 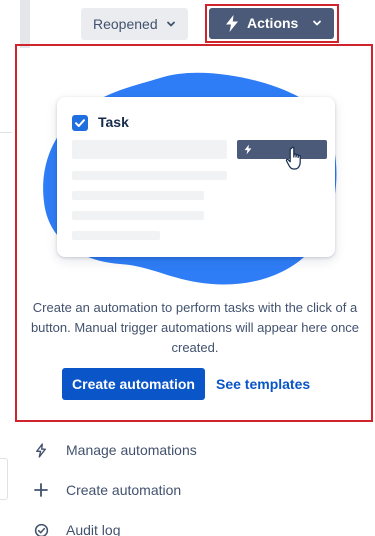 What do you see at coordinates (198, 450) in the screenshot?
I see `menu-item-manage-automations: Manage automations` at bounding box center [198, 450].